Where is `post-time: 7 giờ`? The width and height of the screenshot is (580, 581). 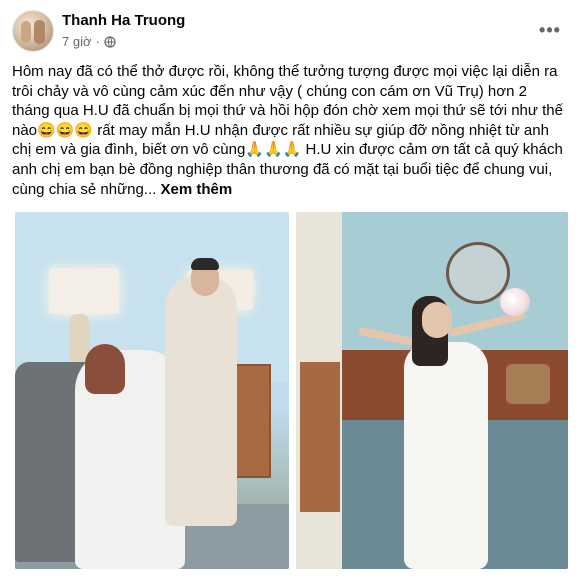 post-time: 7 giờ is located at coordinates (77, 41).